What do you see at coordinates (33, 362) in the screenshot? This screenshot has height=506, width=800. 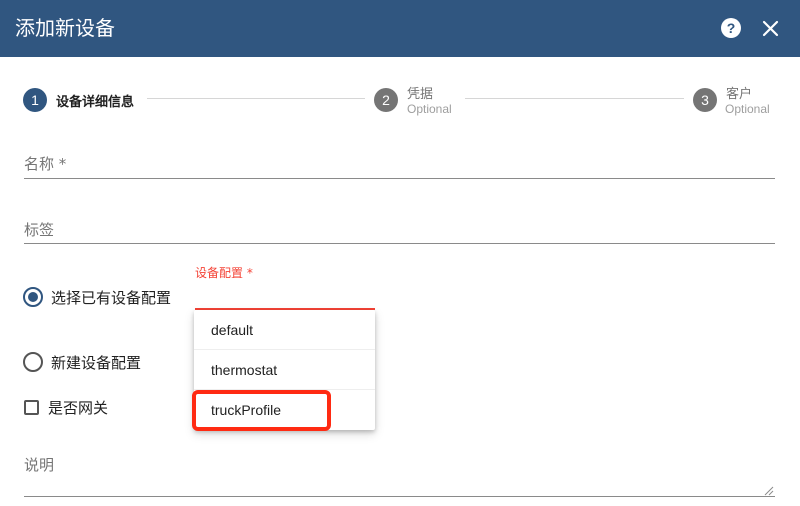 I see `create-new-profile-radio` at bounding box center [33, 362].